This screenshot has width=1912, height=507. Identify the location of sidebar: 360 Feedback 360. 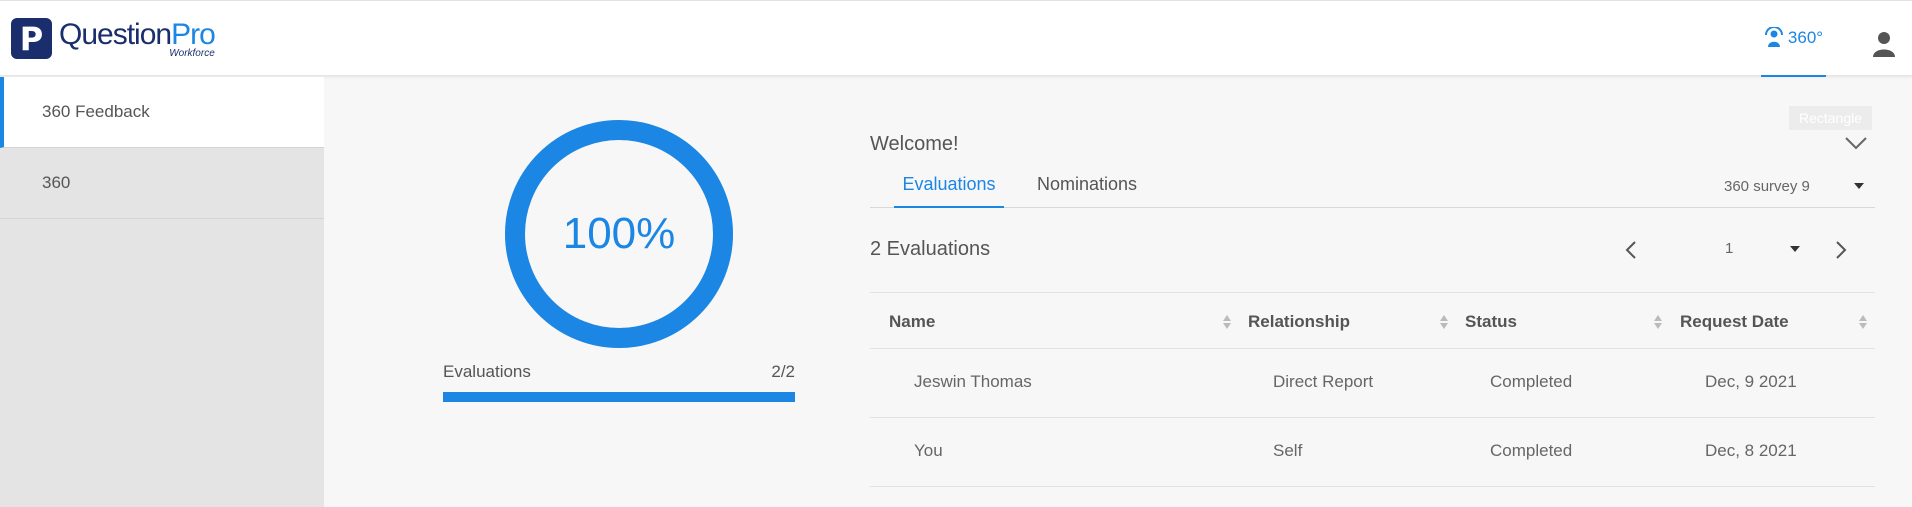
(162, 292).